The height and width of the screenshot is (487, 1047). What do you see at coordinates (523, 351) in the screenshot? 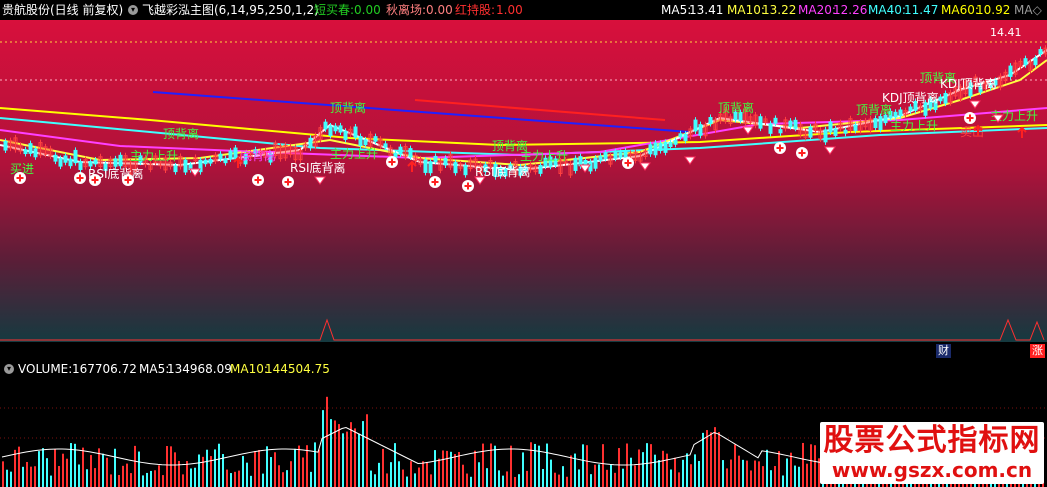
I see `panel-separator: 财 涨` at bounding box center [523, 351].